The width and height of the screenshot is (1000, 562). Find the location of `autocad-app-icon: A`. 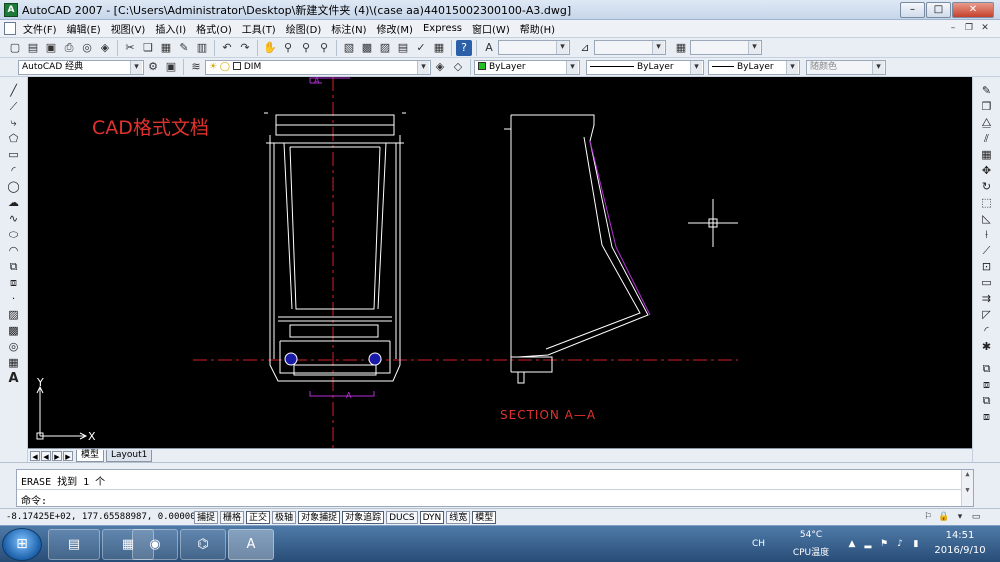

autocad-app-icon: A is located at coordinates (11, 9).